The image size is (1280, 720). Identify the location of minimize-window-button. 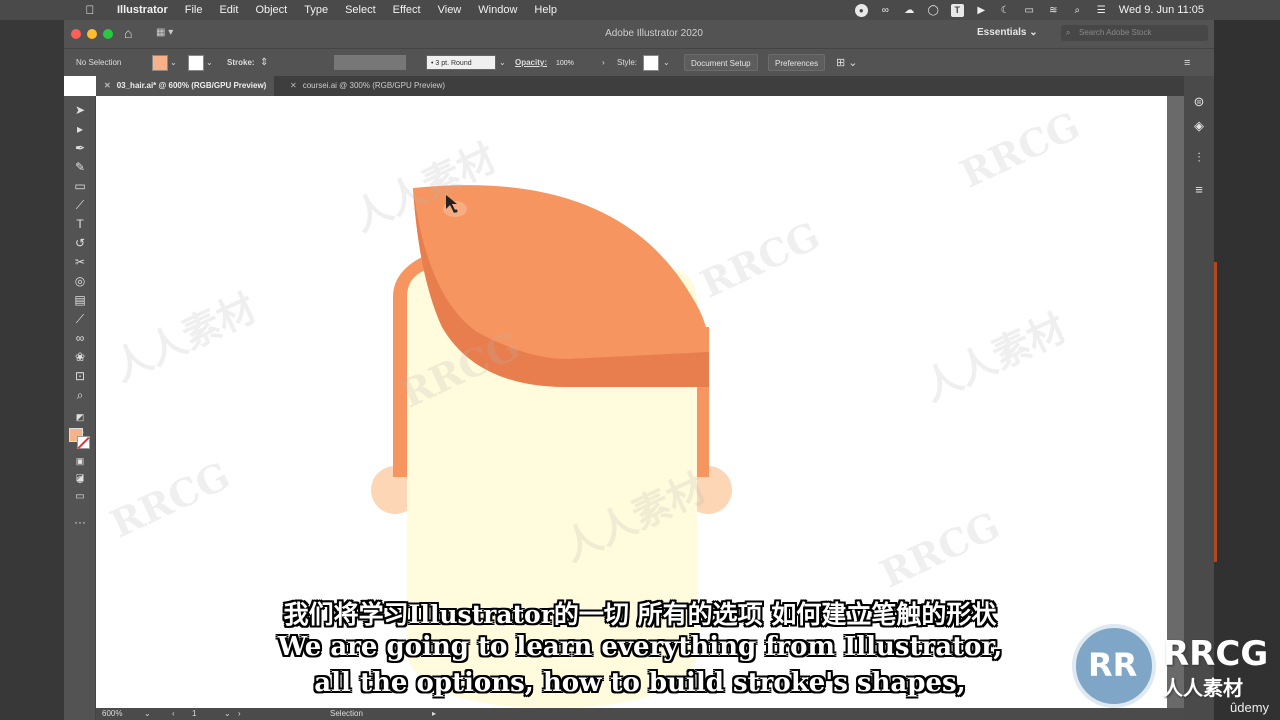
(92, 34).